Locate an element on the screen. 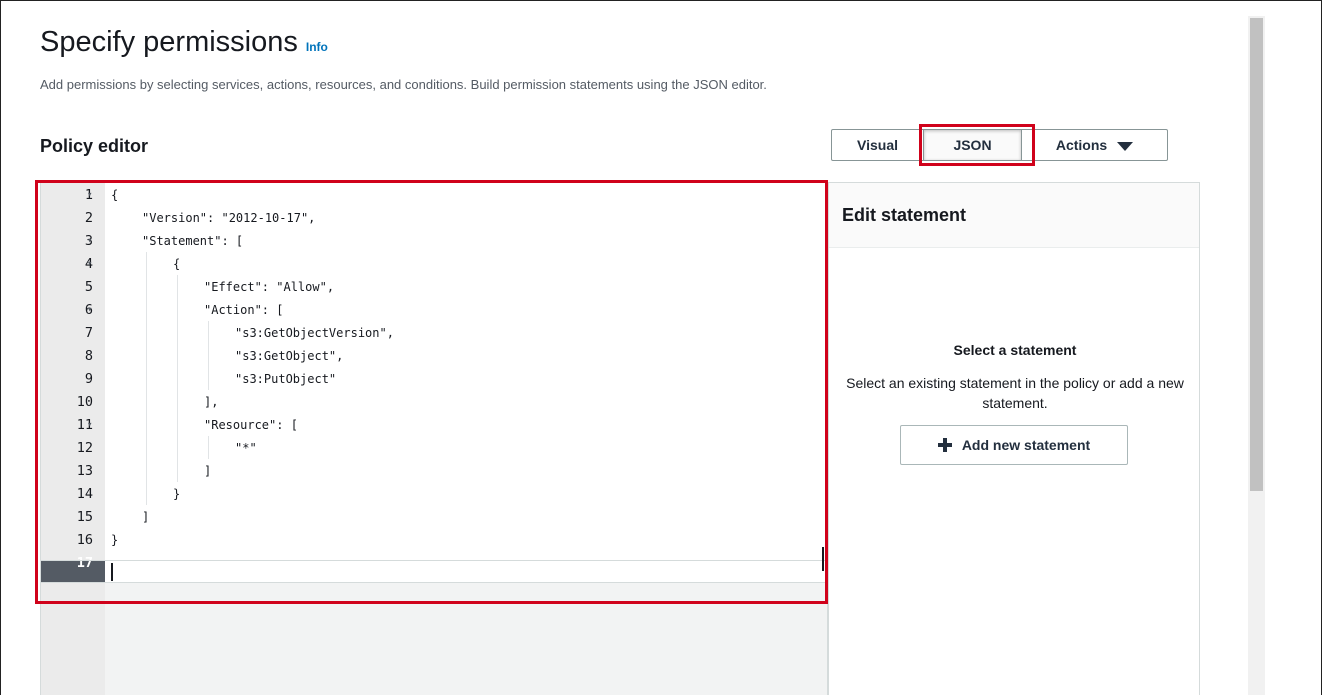 The height and width of the screenshot is (695, 1322). code-line: 2 "Version": "2012-10-17", is located at coordinates (456, 217).